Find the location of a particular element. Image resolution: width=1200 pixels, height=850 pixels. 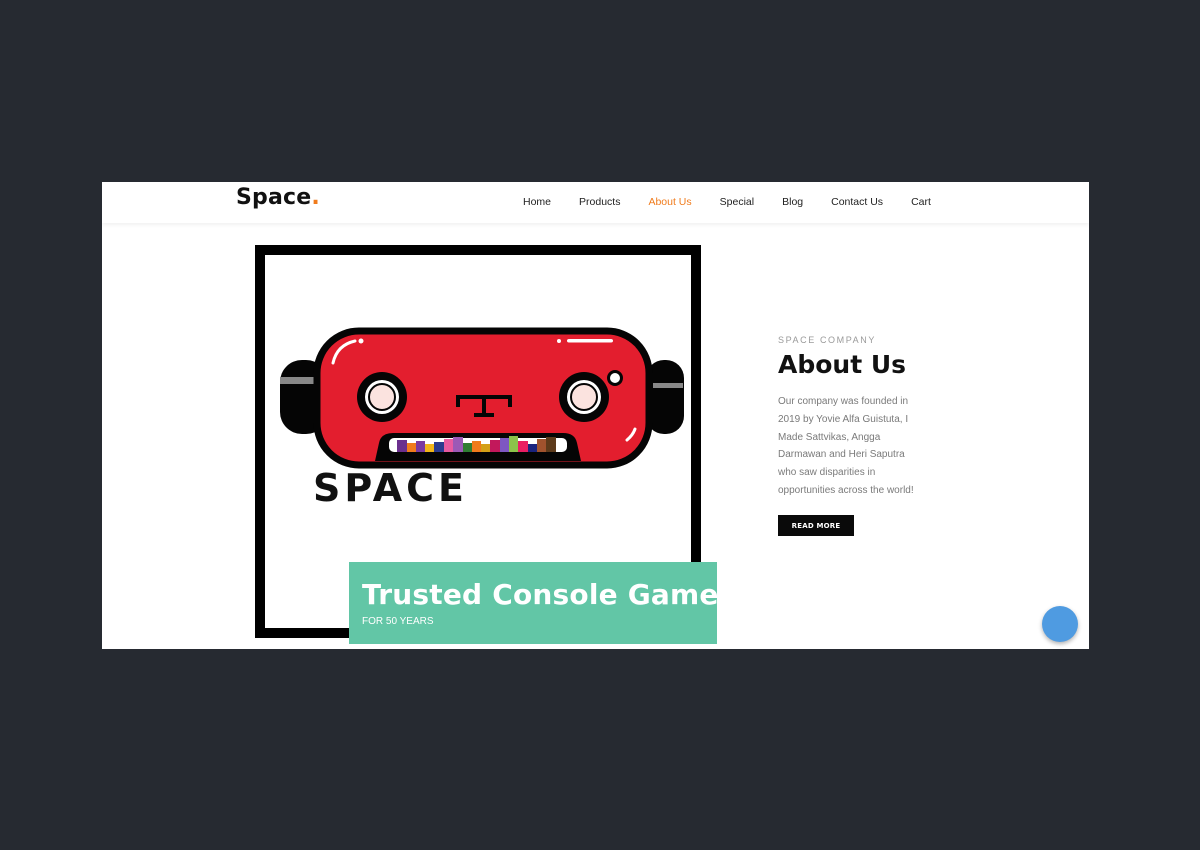

svg-text: SPACE is located at coordinates (390, 487).